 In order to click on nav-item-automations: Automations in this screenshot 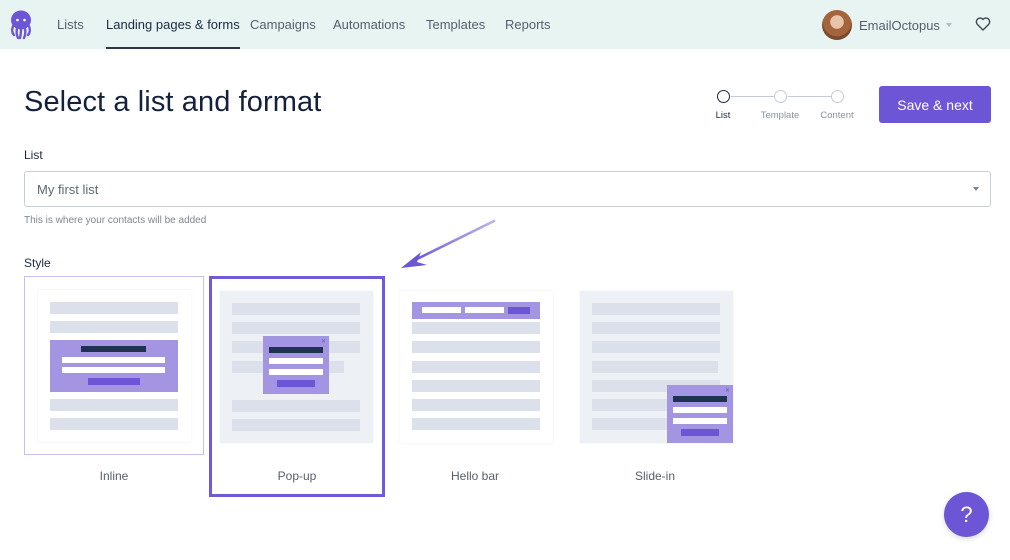, I will do `click(369, 24)`.